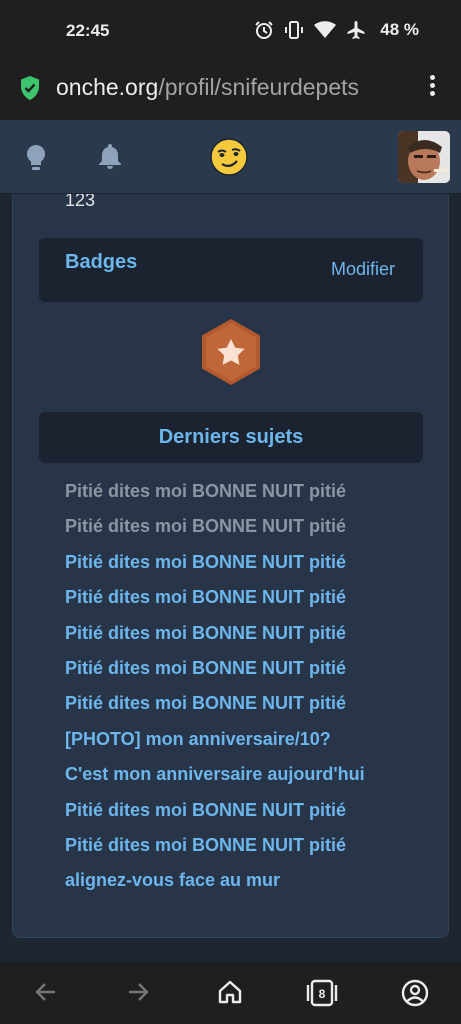 This screenshot has height=1024, width=461. What do you see at coordinates (325, 30) in the screenshot?
I see `wifi-icon` at bounding box center [325, 30].